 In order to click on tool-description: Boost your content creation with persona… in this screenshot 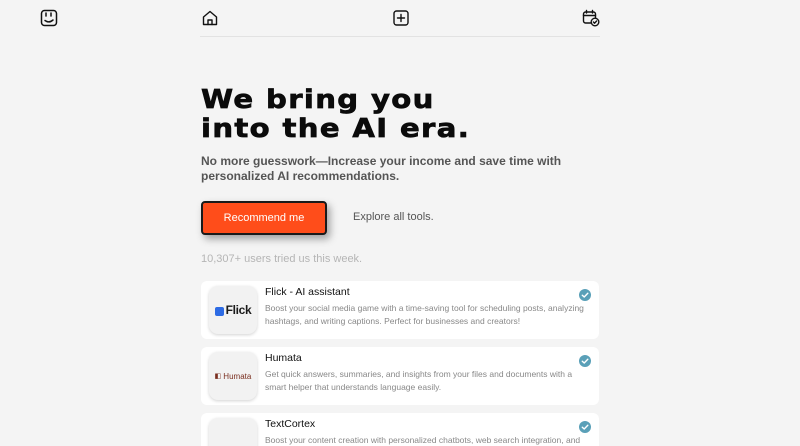, I will do `click(423, 440)`.